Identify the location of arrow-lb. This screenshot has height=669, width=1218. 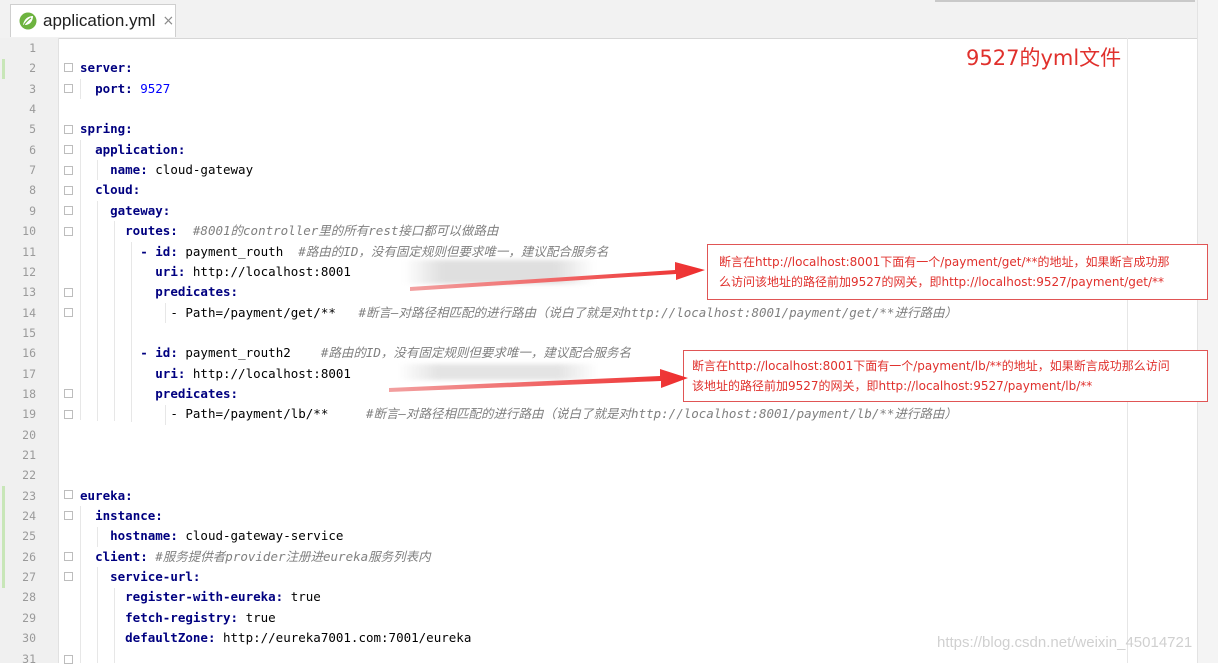
(538, 380).